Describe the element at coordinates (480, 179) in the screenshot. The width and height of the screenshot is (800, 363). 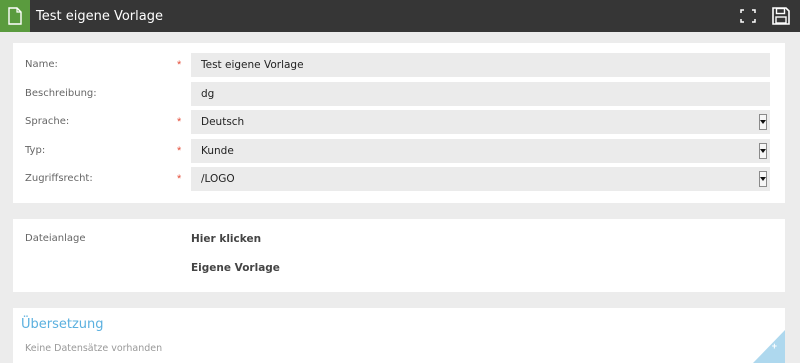
I see `access-select: /LOGO` at that location.